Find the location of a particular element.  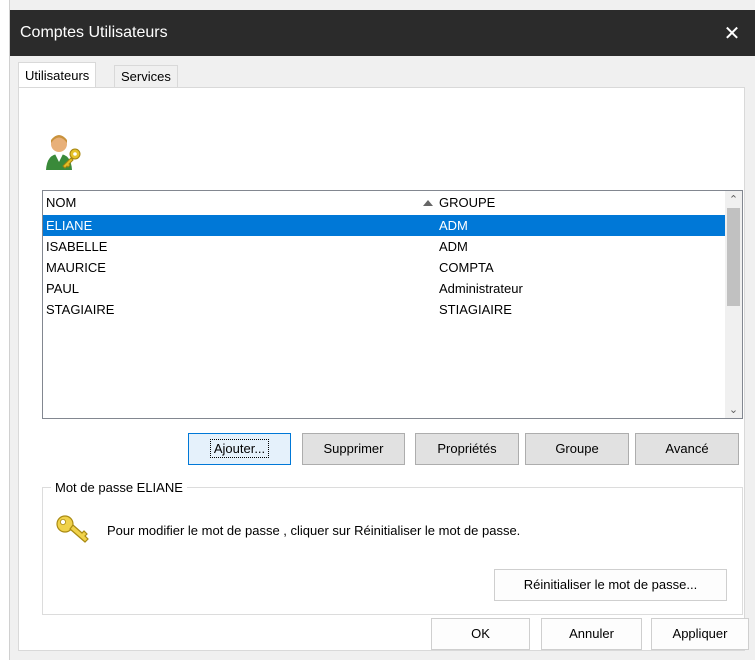

delete-user-button: Supprimer is located at coordinates (353, 449).